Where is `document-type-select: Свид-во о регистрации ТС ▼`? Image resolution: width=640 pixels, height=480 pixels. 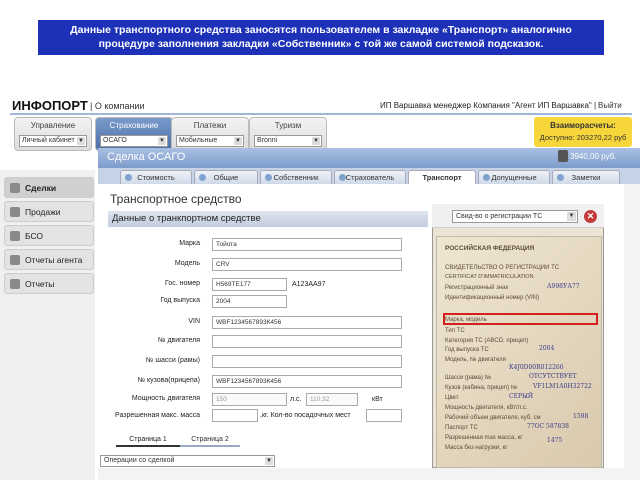
document-type-select: Свид-во о регистрации ТС ▼ is located at coordinates (515, 216).